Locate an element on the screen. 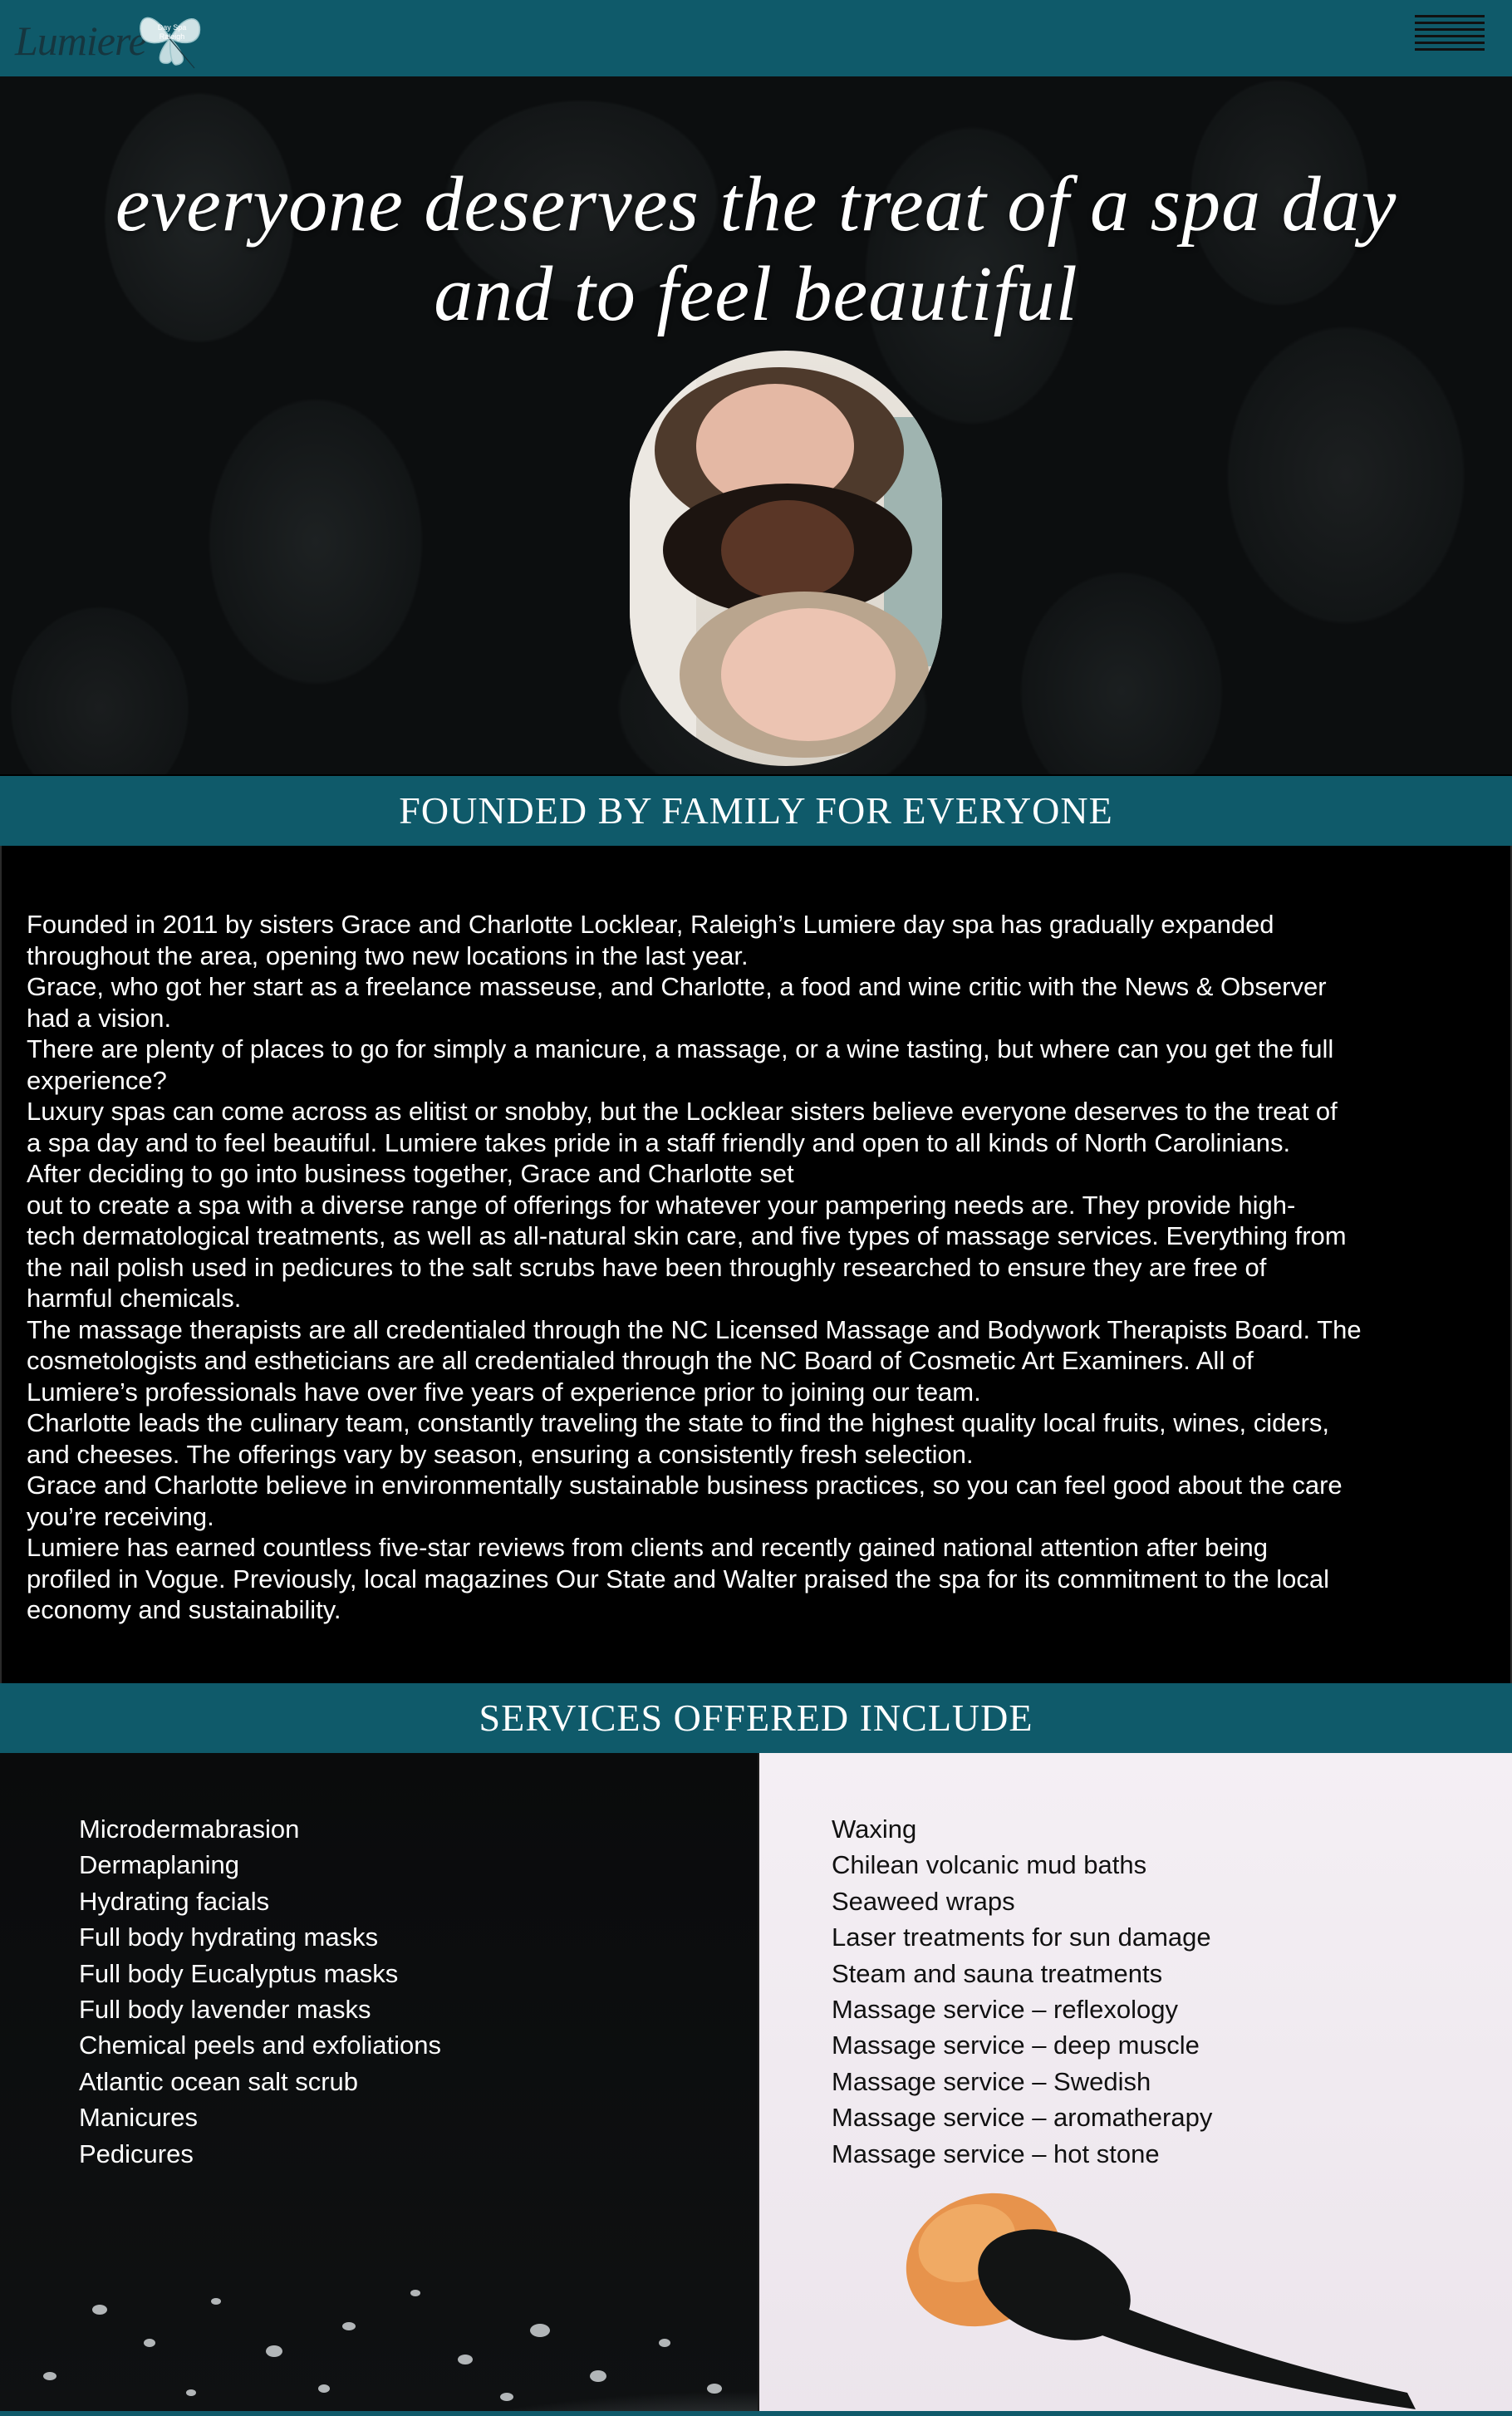 The image size is (1512, 2416). service-item: Massage service – Swedish is located at coordinates (991, 2081).